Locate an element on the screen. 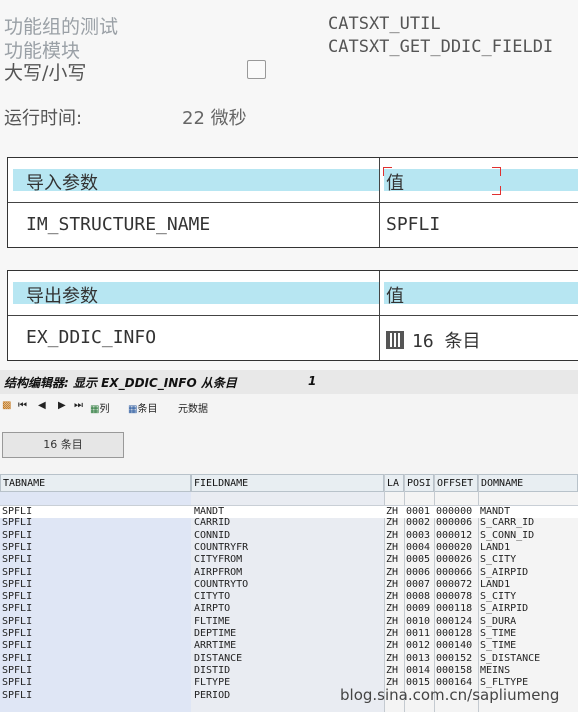 This screenshot has height=712, width=578. table-row: SPFLI CITYTO ZH 0008 000078 S_CITY is located at coordinates (289, 597).